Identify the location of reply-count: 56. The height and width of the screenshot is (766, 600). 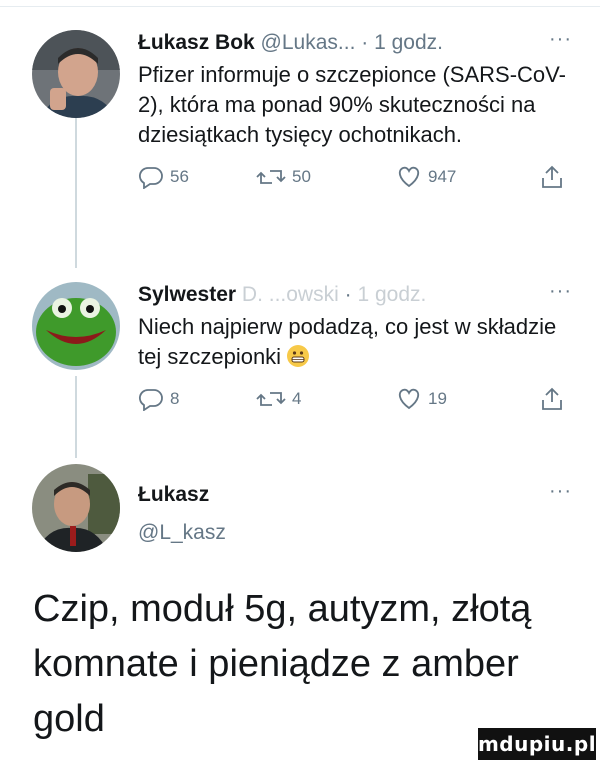
(179, 176).